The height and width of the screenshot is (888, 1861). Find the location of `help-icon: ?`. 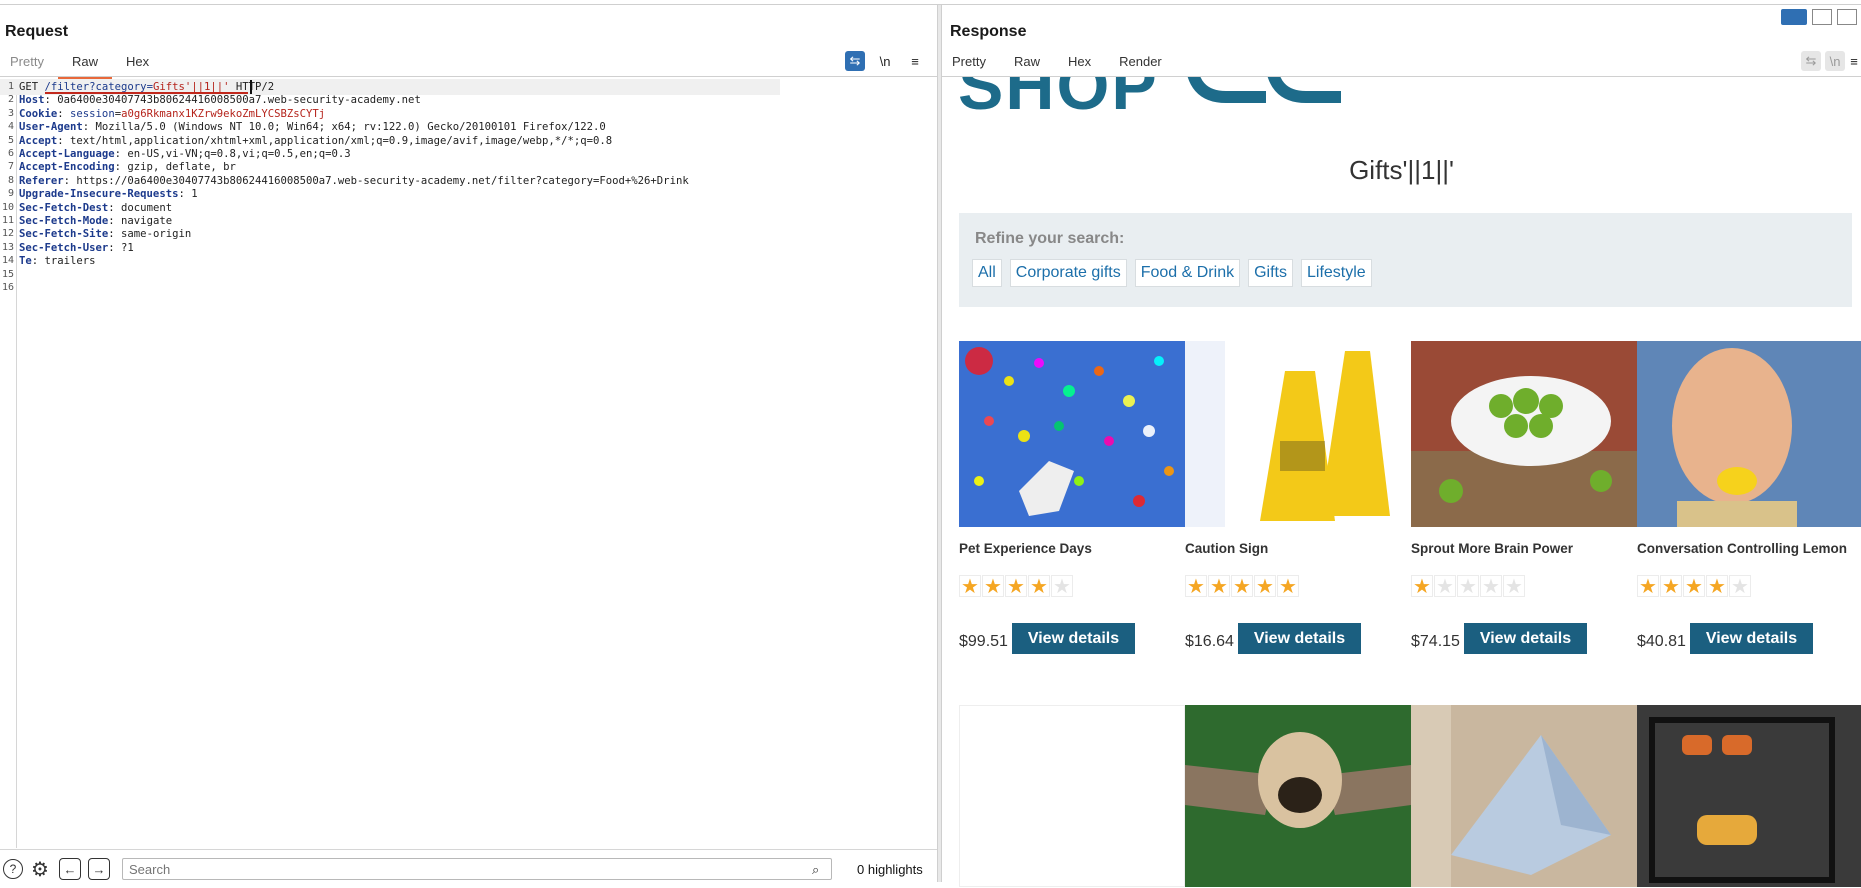

help-icon: ? is located at coordinates (13, 869).